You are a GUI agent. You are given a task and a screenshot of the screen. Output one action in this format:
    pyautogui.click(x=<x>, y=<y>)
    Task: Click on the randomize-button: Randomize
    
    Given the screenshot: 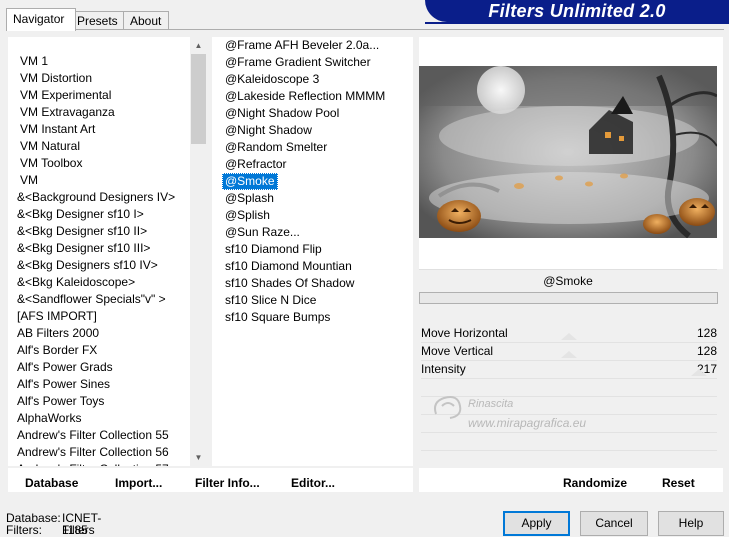 What is the action you would take?
    pyautogui.click(x=595, y=480)
    